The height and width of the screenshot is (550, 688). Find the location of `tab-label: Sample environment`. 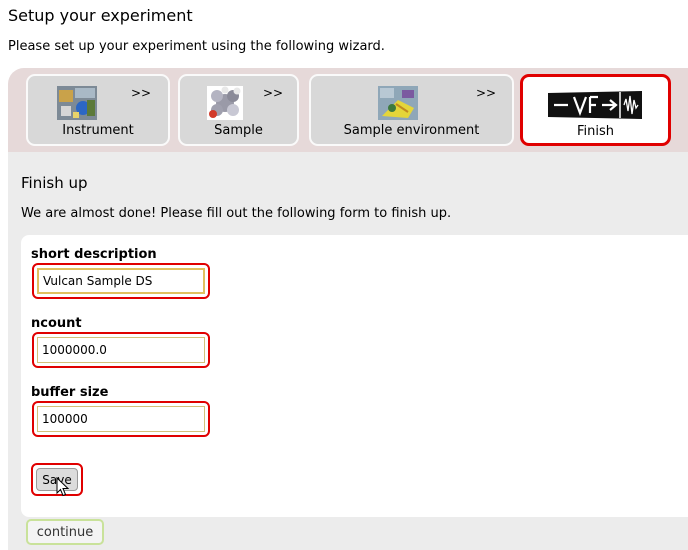

tab-label: Sample environment is located at coordinates (411, 130).